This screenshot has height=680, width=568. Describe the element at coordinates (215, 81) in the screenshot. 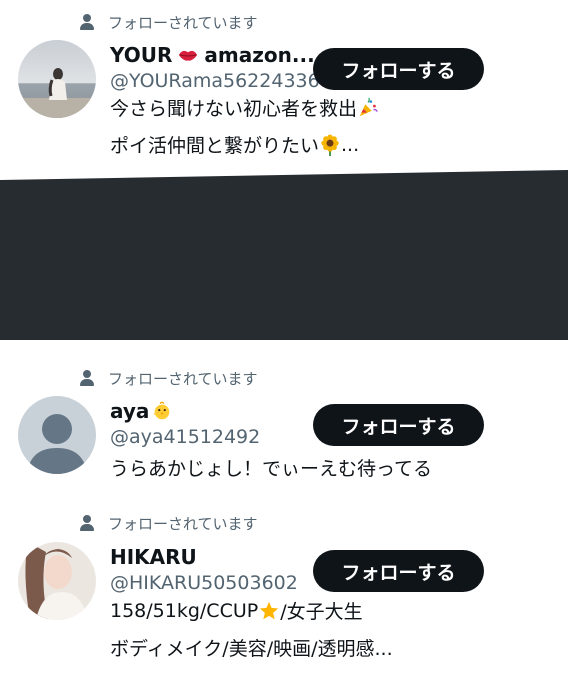

I see `user-handle: @YOURama56224336` at that location.